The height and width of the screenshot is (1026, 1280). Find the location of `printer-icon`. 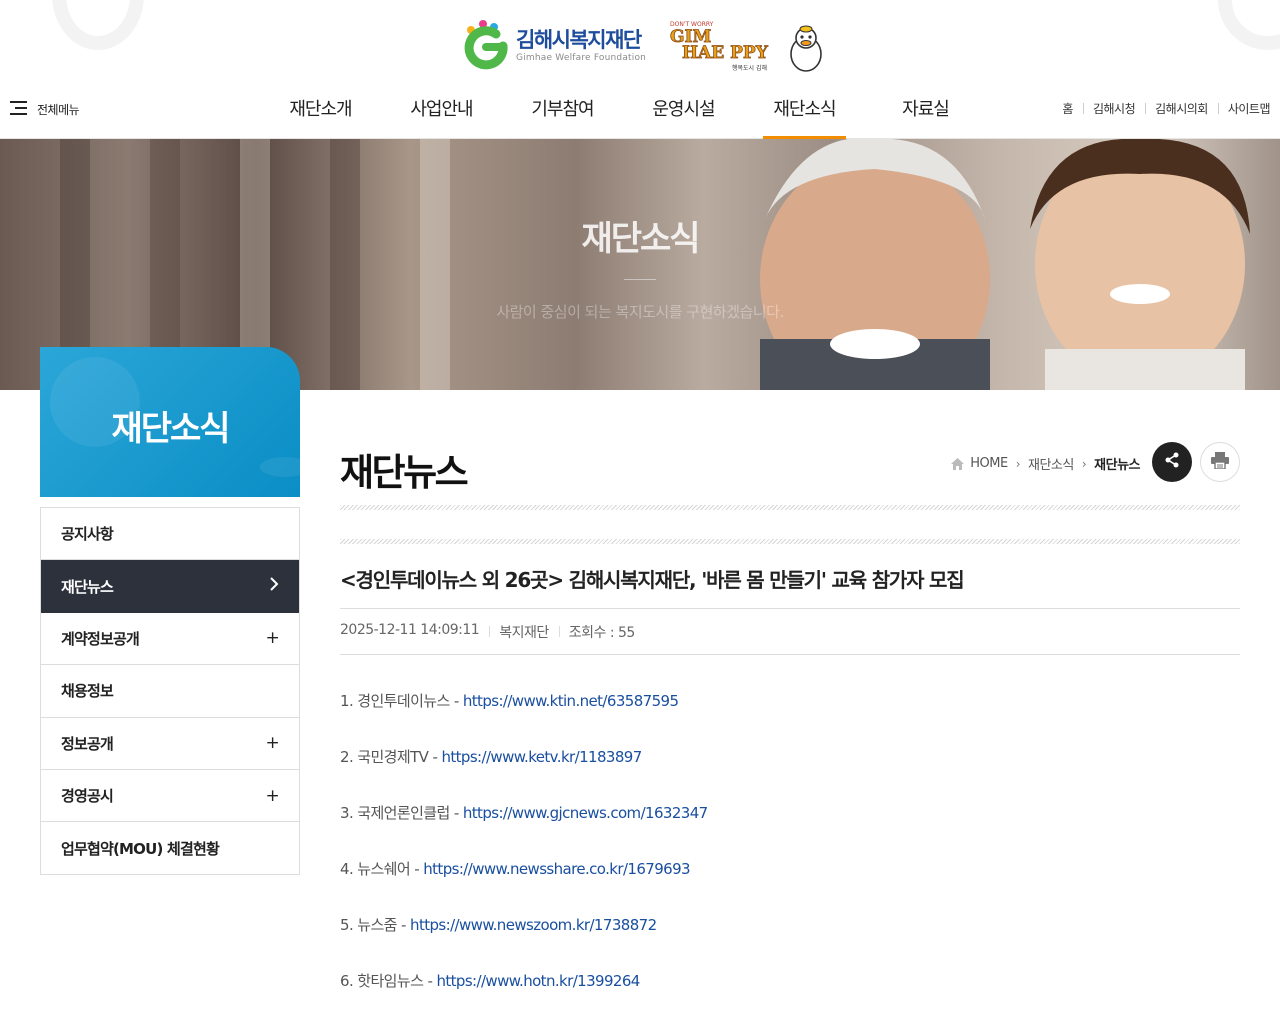

printer-icon is located at coordinates (1220, 462).